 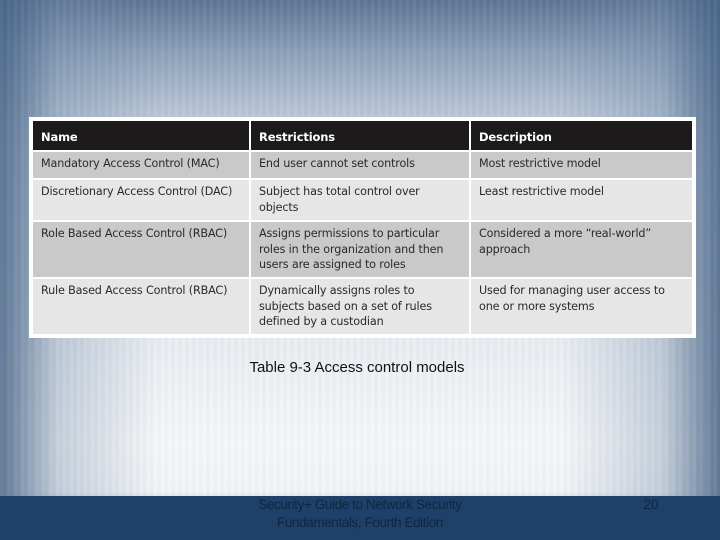 What do you see at coordinates (141, 135) in the screenshot?
I see `column-header-name: Name` at bounding box center [141, 135].